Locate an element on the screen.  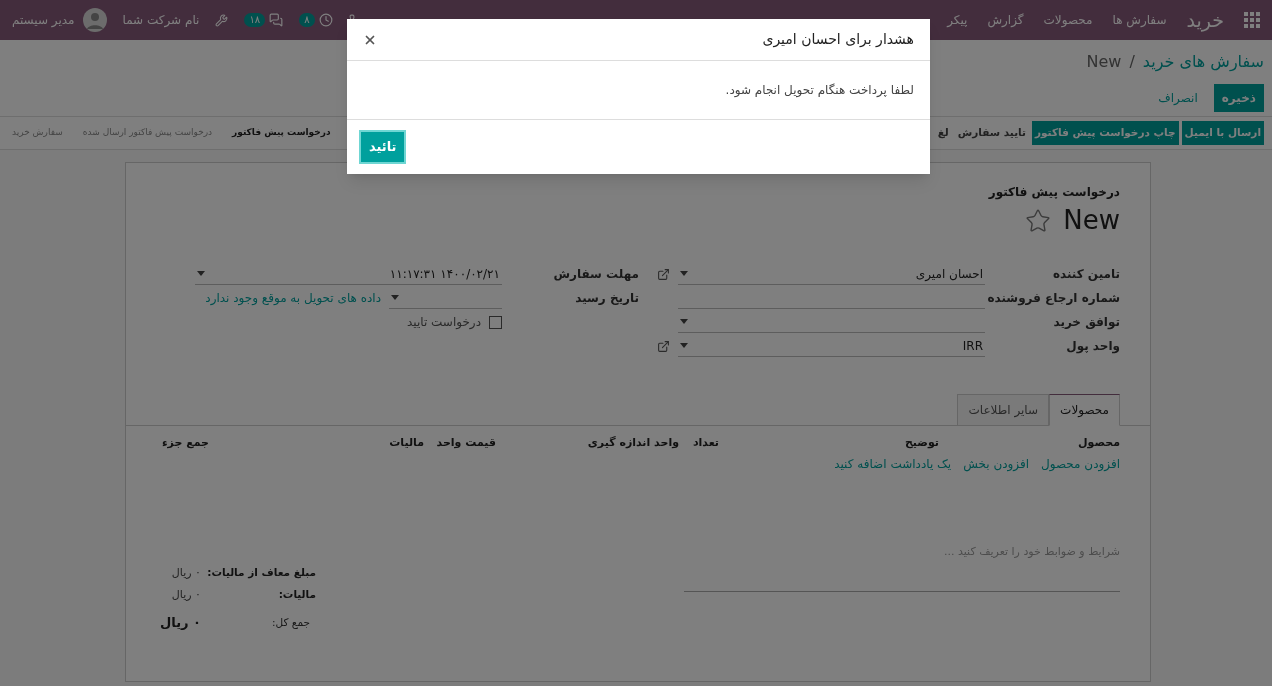
menu-item: پیکر is located at coordinates (957, 20).